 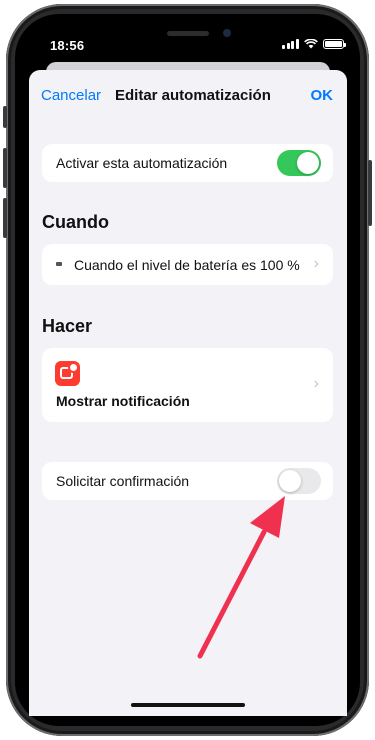 What do you see at coordinates (241, 577) in the screenshot?
I see `annotation-arrow` at bounding box center [241, 577].